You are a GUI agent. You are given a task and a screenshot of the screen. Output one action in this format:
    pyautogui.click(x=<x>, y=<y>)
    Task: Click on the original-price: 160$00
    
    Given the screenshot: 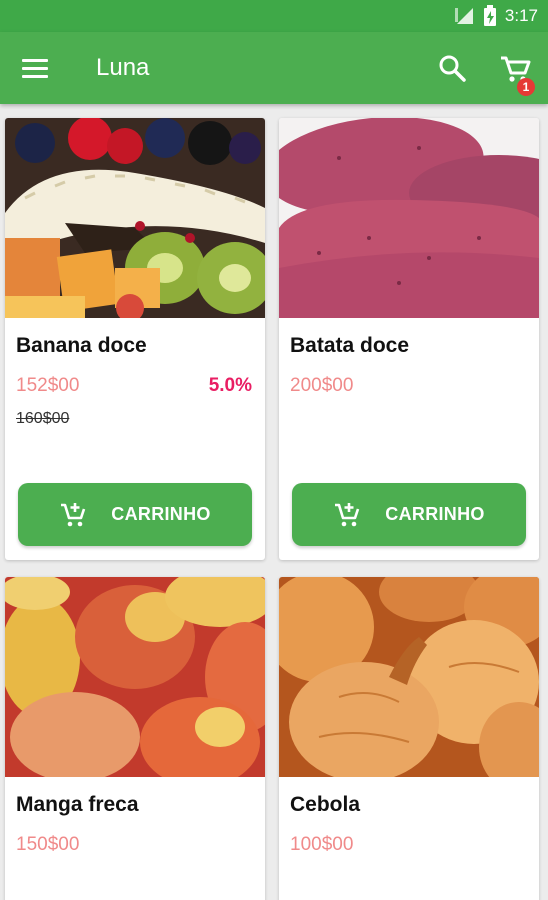 What is the action you would take?
    pyautogui.click(x=43, y=418)
    